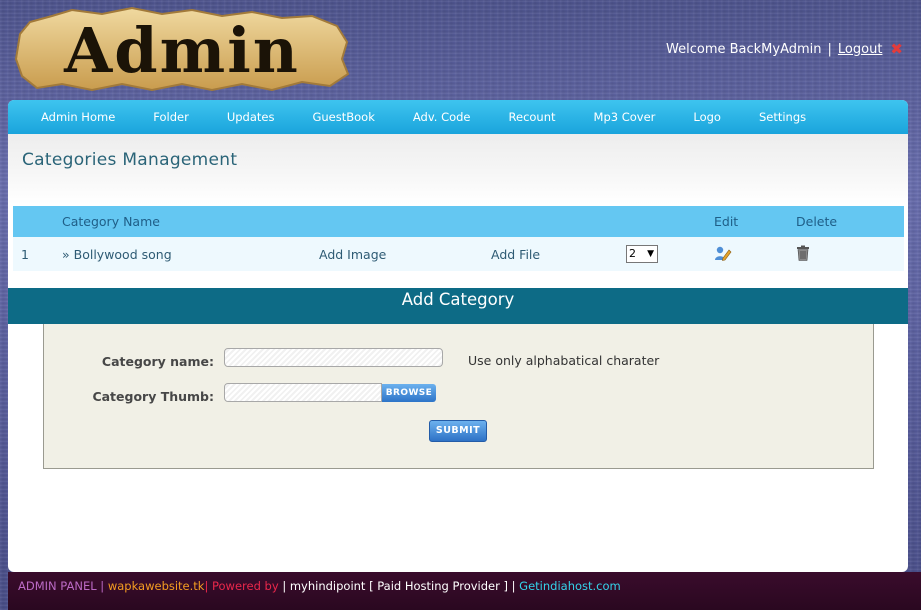 This screenshot has width=921, height=610. I want to click on add-image-link: Add Image, so click(405, 254).